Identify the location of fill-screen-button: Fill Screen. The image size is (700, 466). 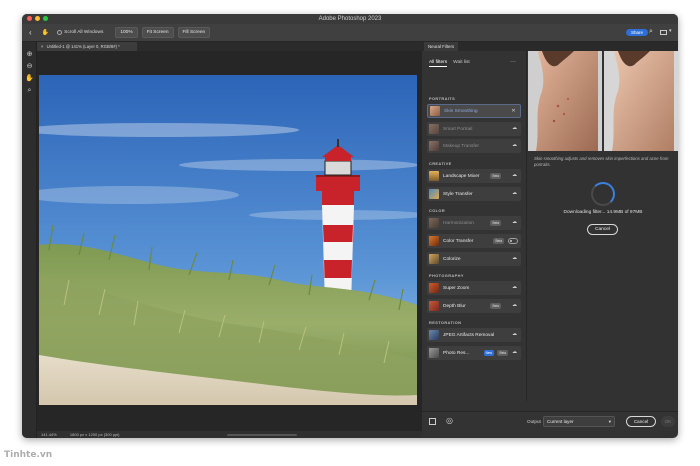
(194, 32).